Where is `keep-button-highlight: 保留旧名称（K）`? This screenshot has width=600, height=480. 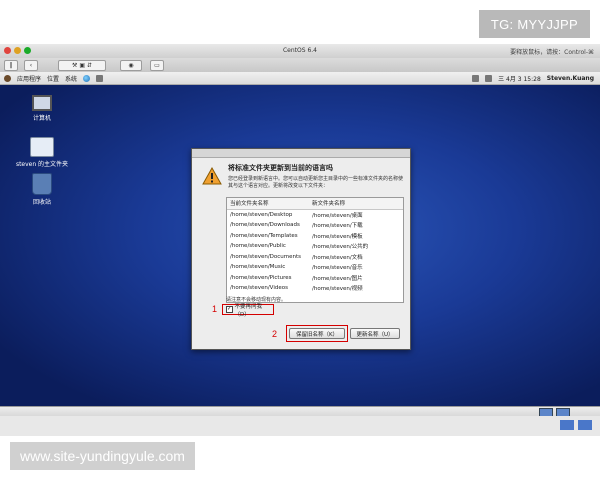 keep-button-highlight: 保留旧名称（K） is located at coordinates (317, 333).